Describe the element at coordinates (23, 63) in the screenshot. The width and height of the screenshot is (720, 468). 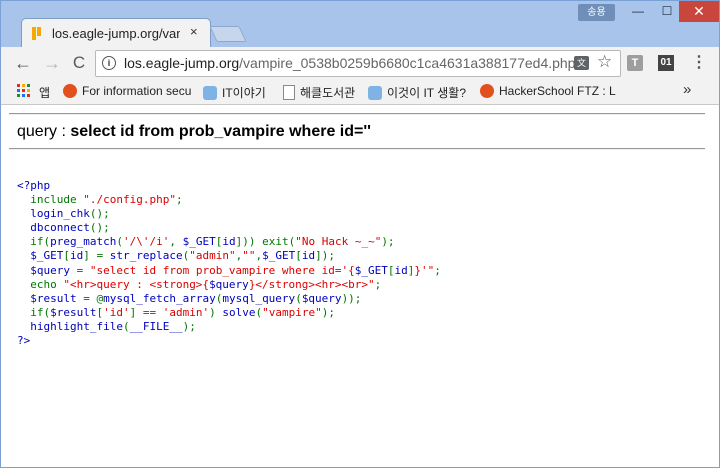
I see `back-button: ←` at that location.